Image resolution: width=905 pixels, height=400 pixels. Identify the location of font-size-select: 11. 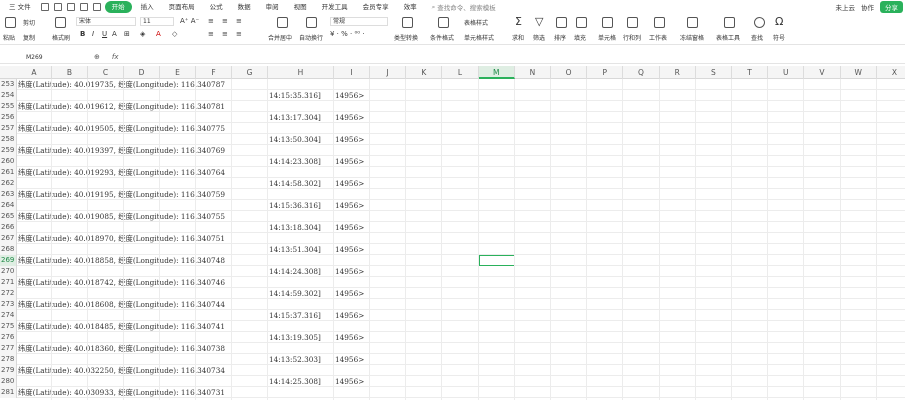
(157, 21).